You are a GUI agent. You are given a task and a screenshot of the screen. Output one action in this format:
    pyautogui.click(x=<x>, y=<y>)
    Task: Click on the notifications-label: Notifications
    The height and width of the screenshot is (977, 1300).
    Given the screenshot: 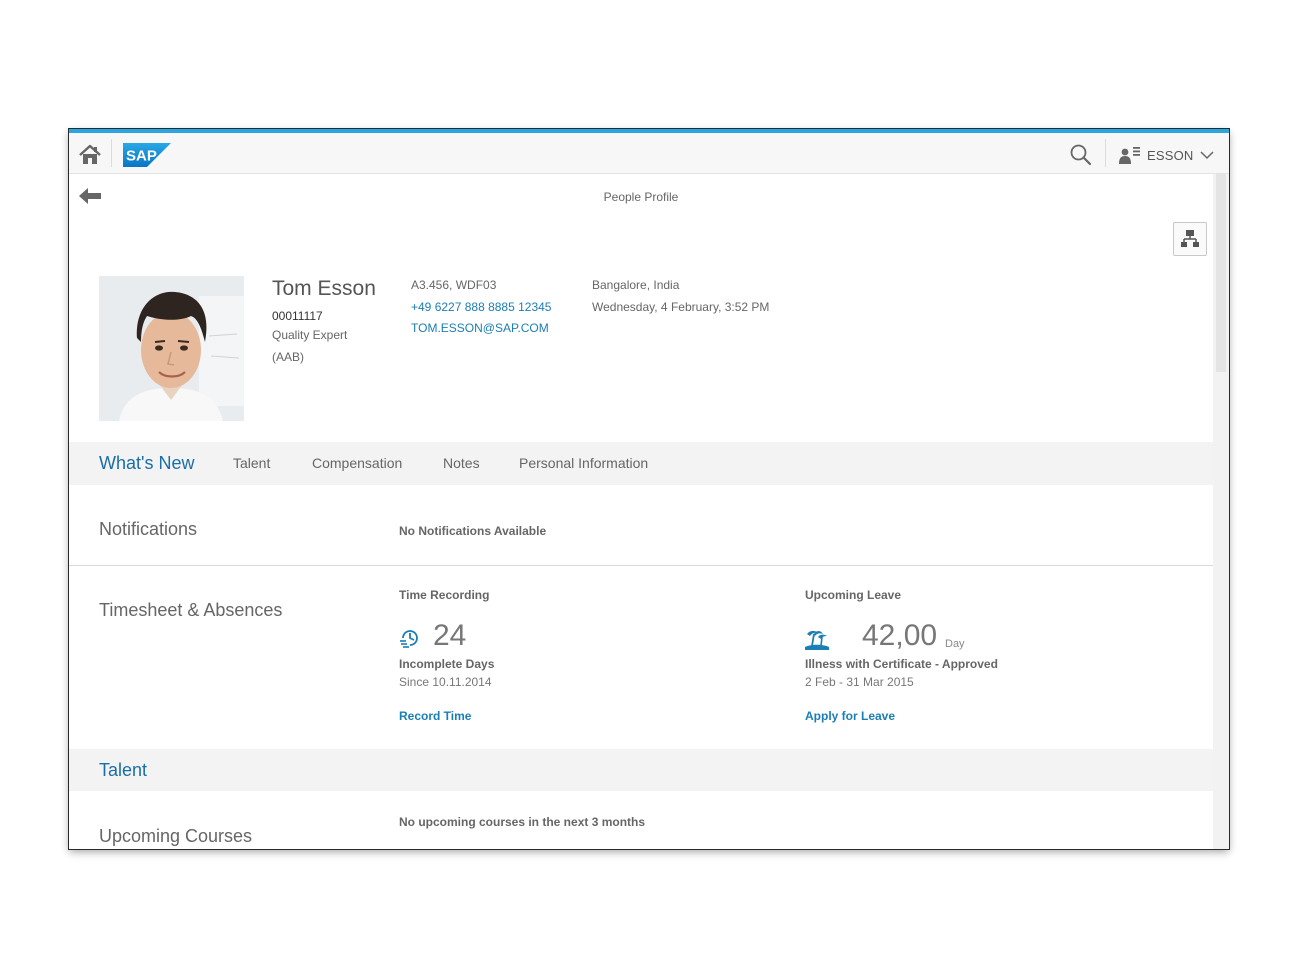 What is the action you would take?
    pyautogui.click(x=148, y=529)
    